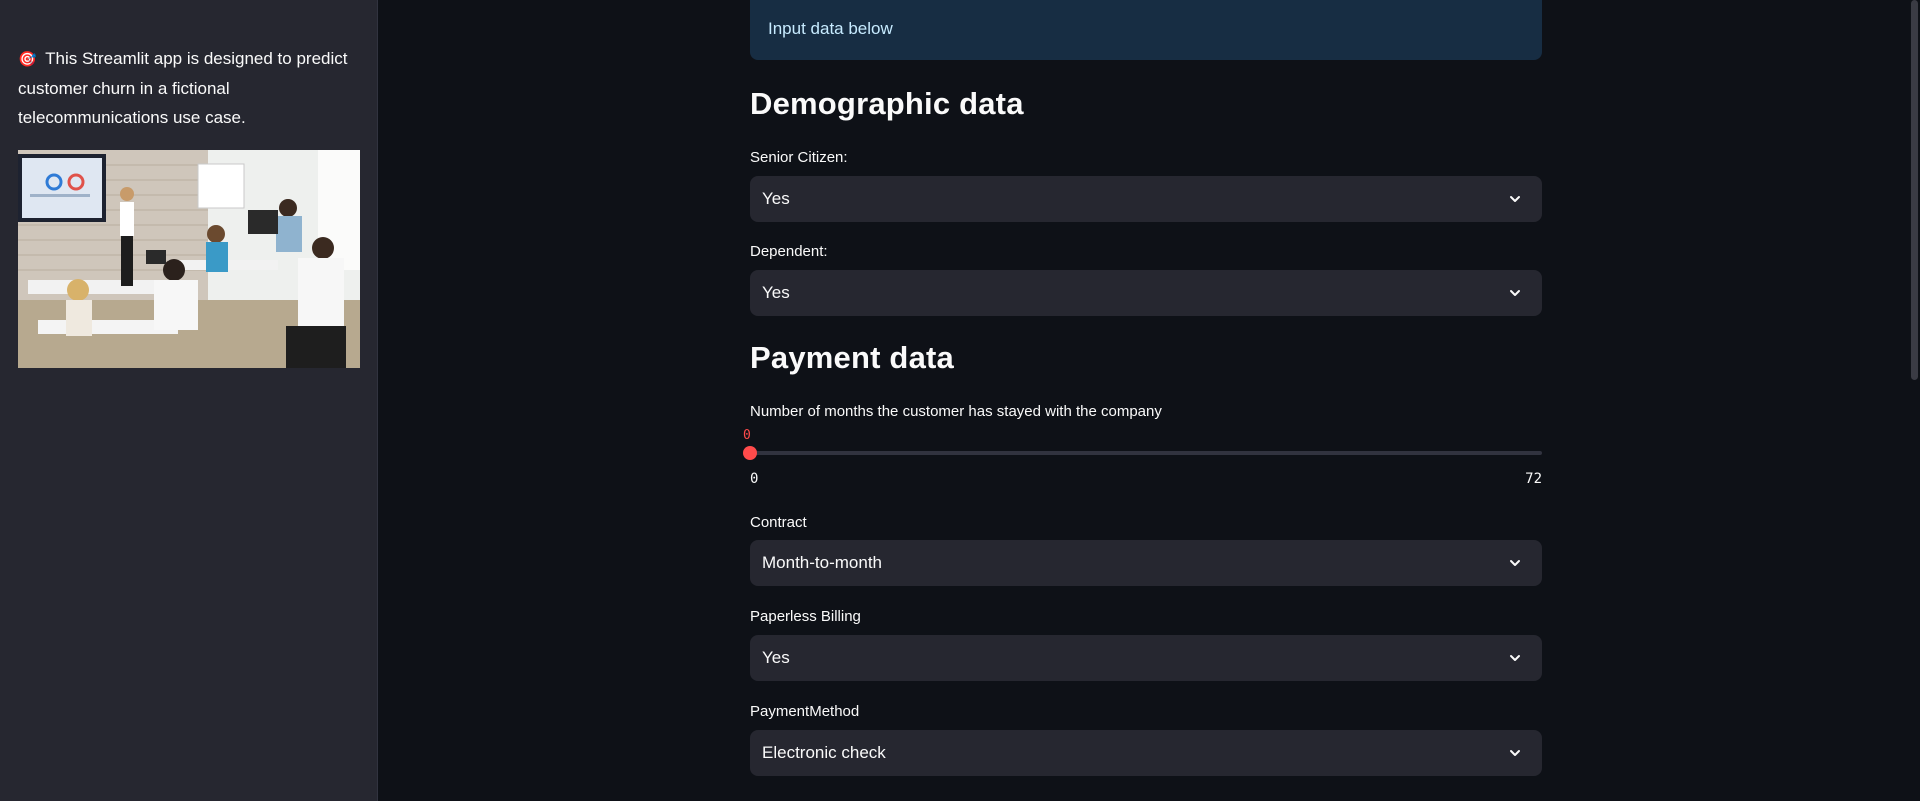 This screenshot has height=801, width=1920. I want to click on tenure-slider-track, so click(1146, 453).